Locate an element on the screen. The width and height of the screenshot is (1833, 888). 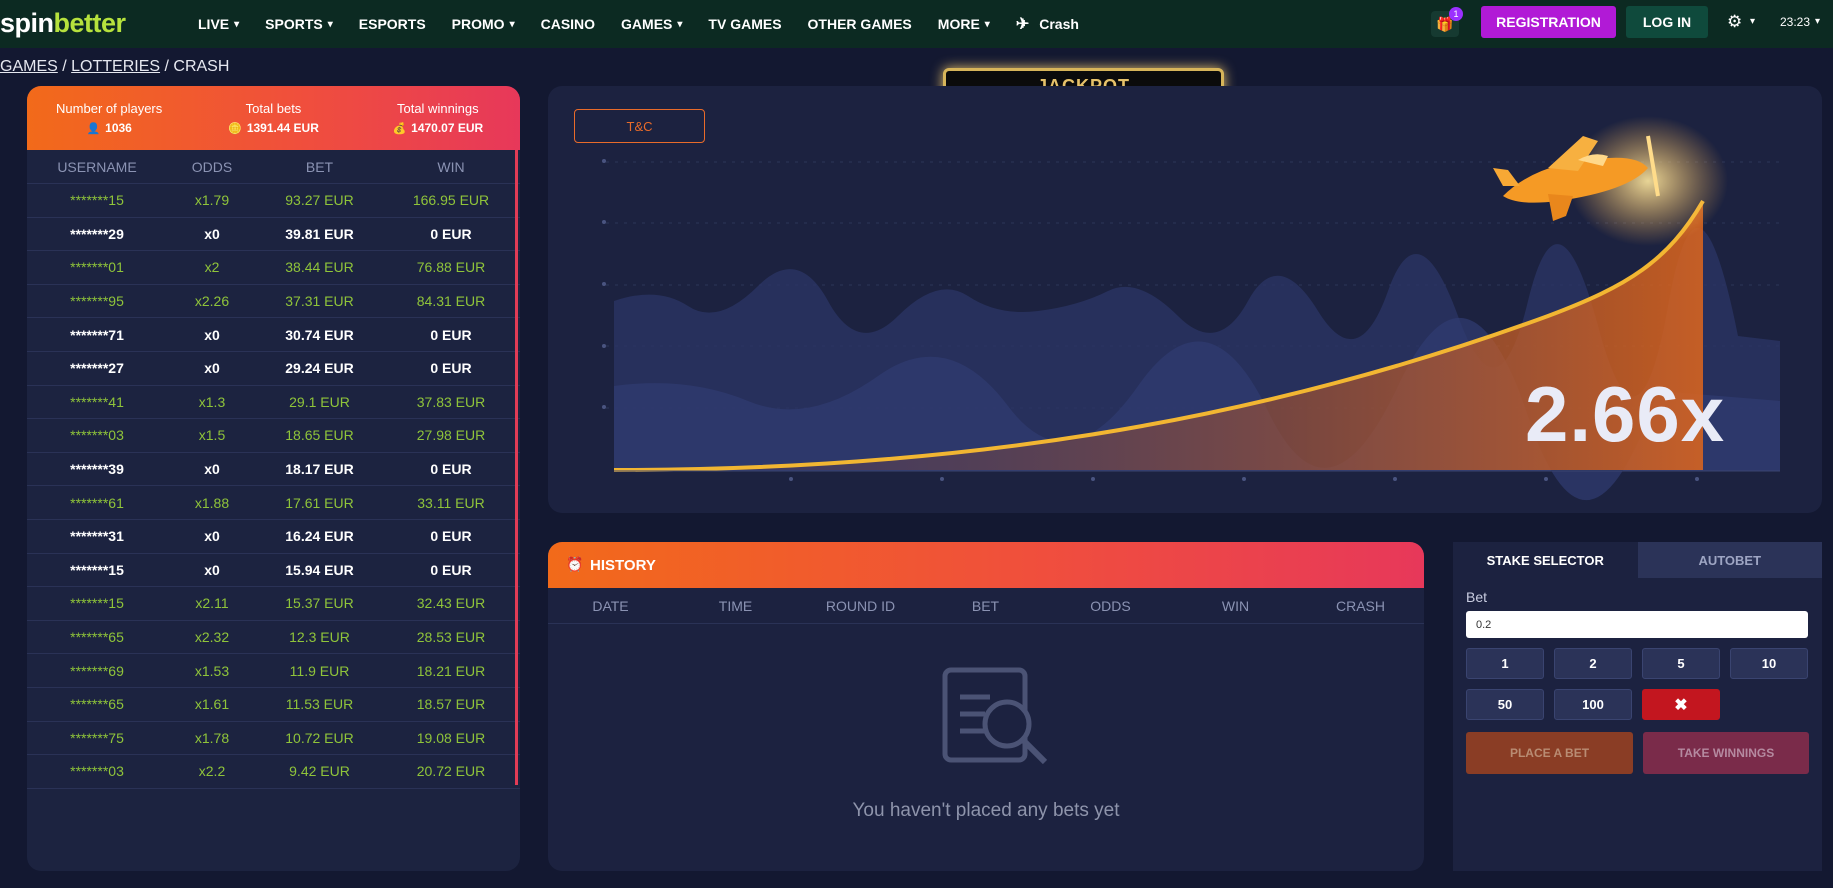
row-username: *******03 is located at coordinates (97, 771).